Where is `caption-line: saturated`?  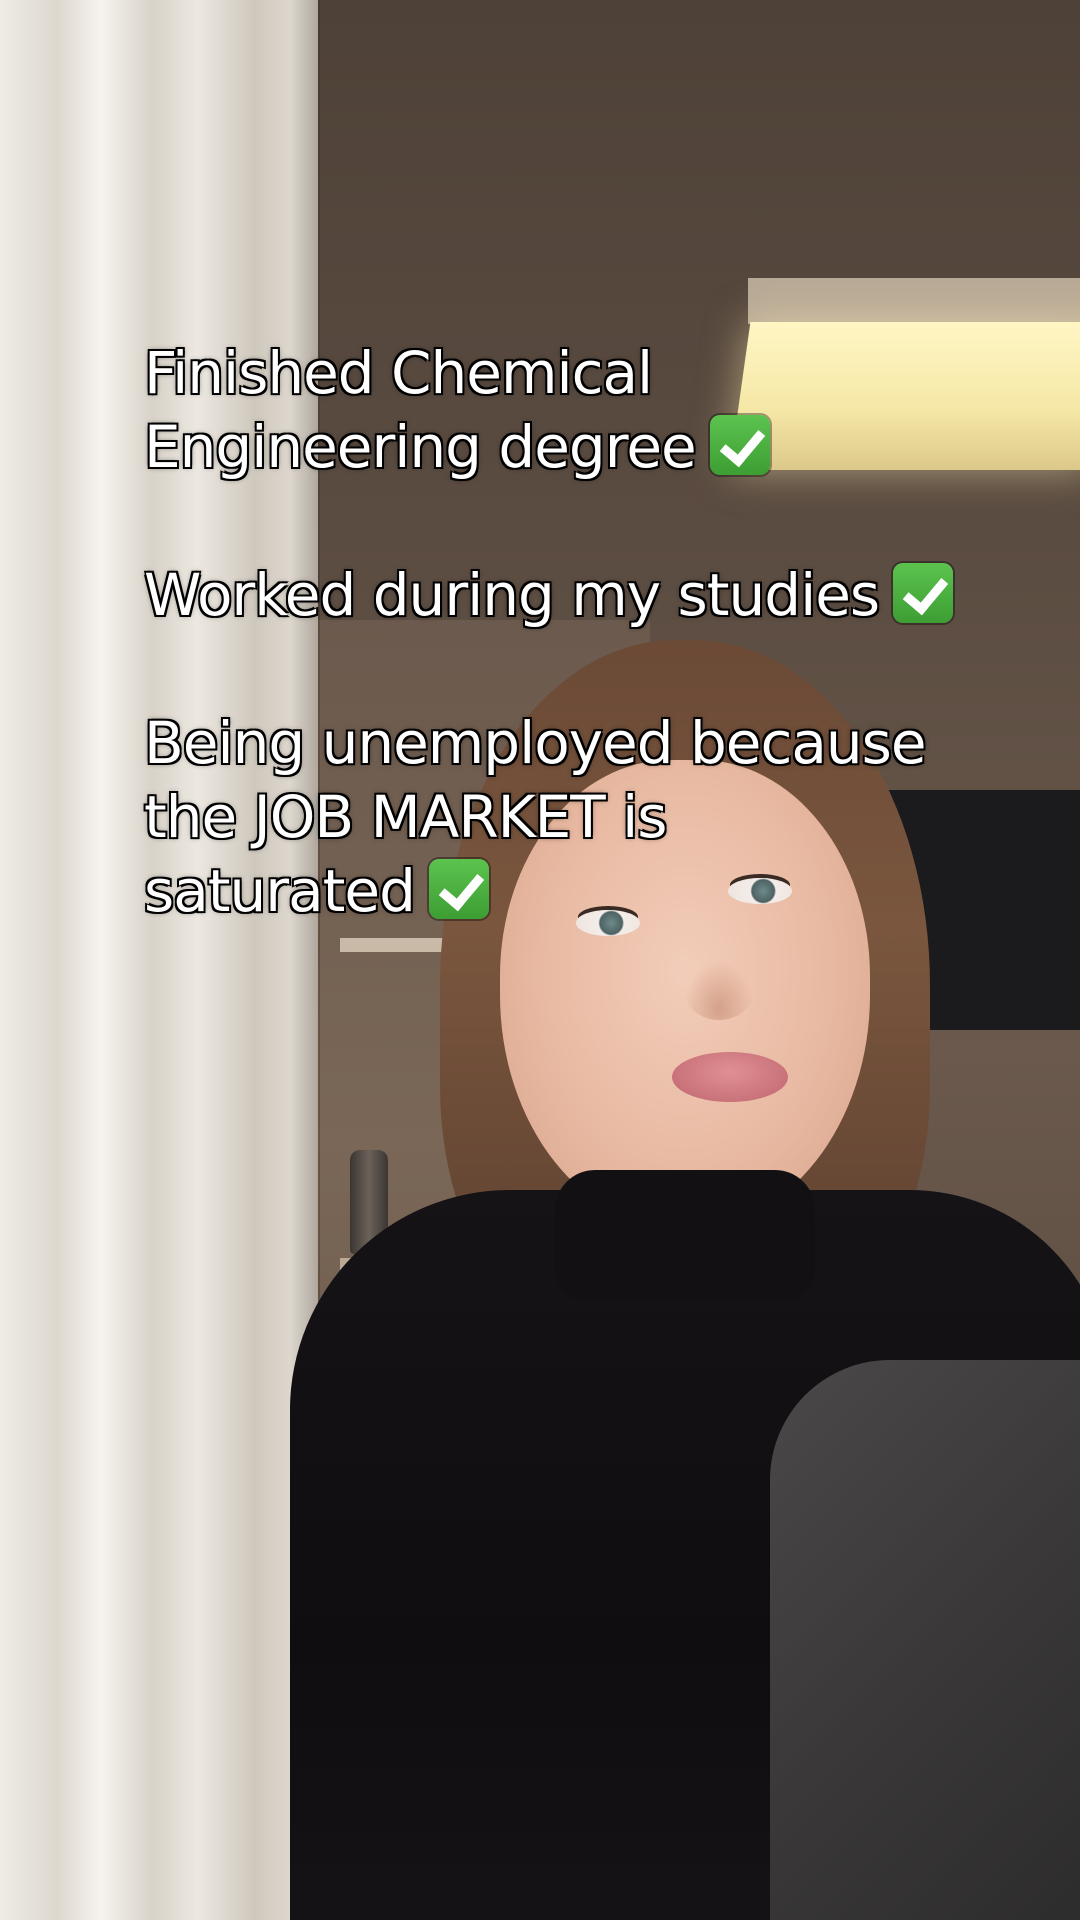
caption-line: saturated is located at coordinates (554, 891).